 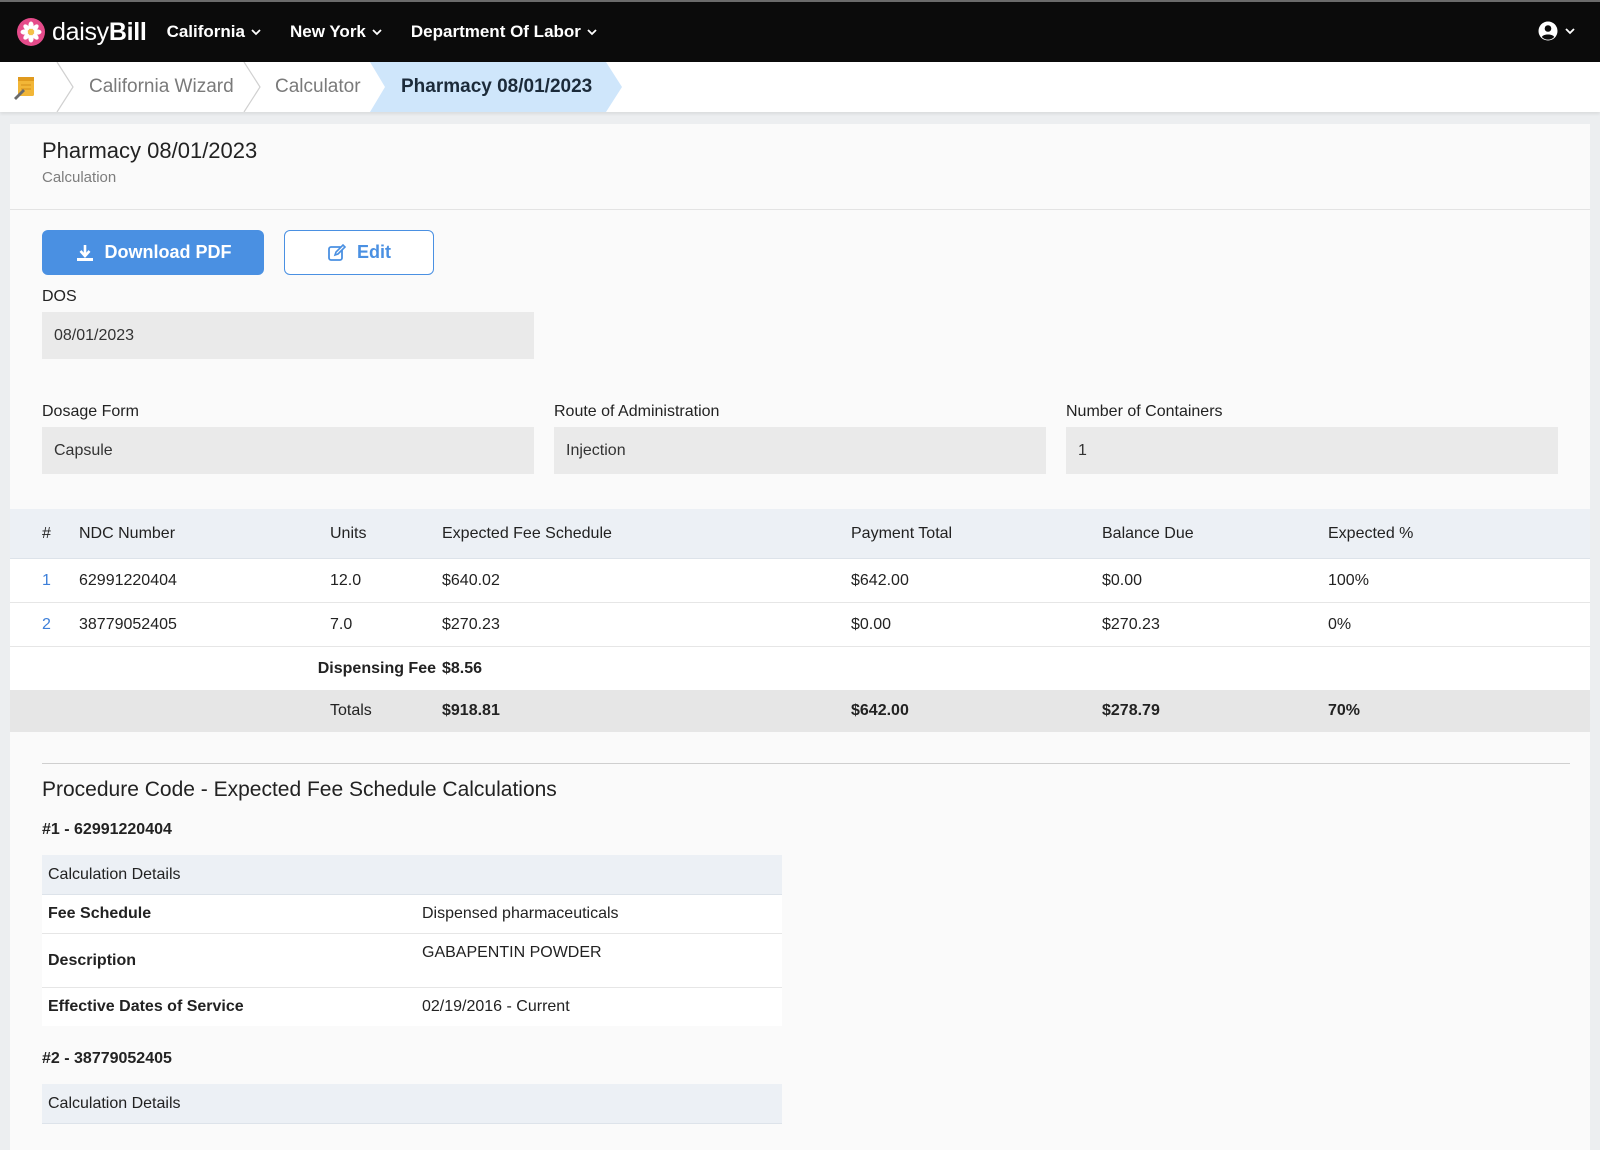 I want to click on breadcrumb-home, so click(x=26, y=87).